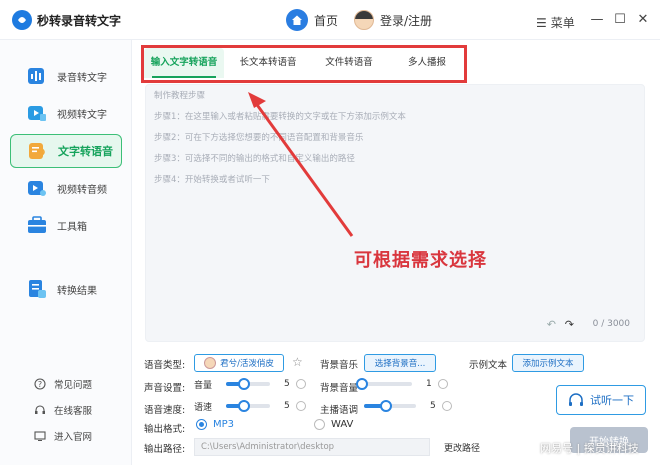 The height and width of the screenshot is (465, 660). I want to click on video-audio-icon, so click(37, 188).